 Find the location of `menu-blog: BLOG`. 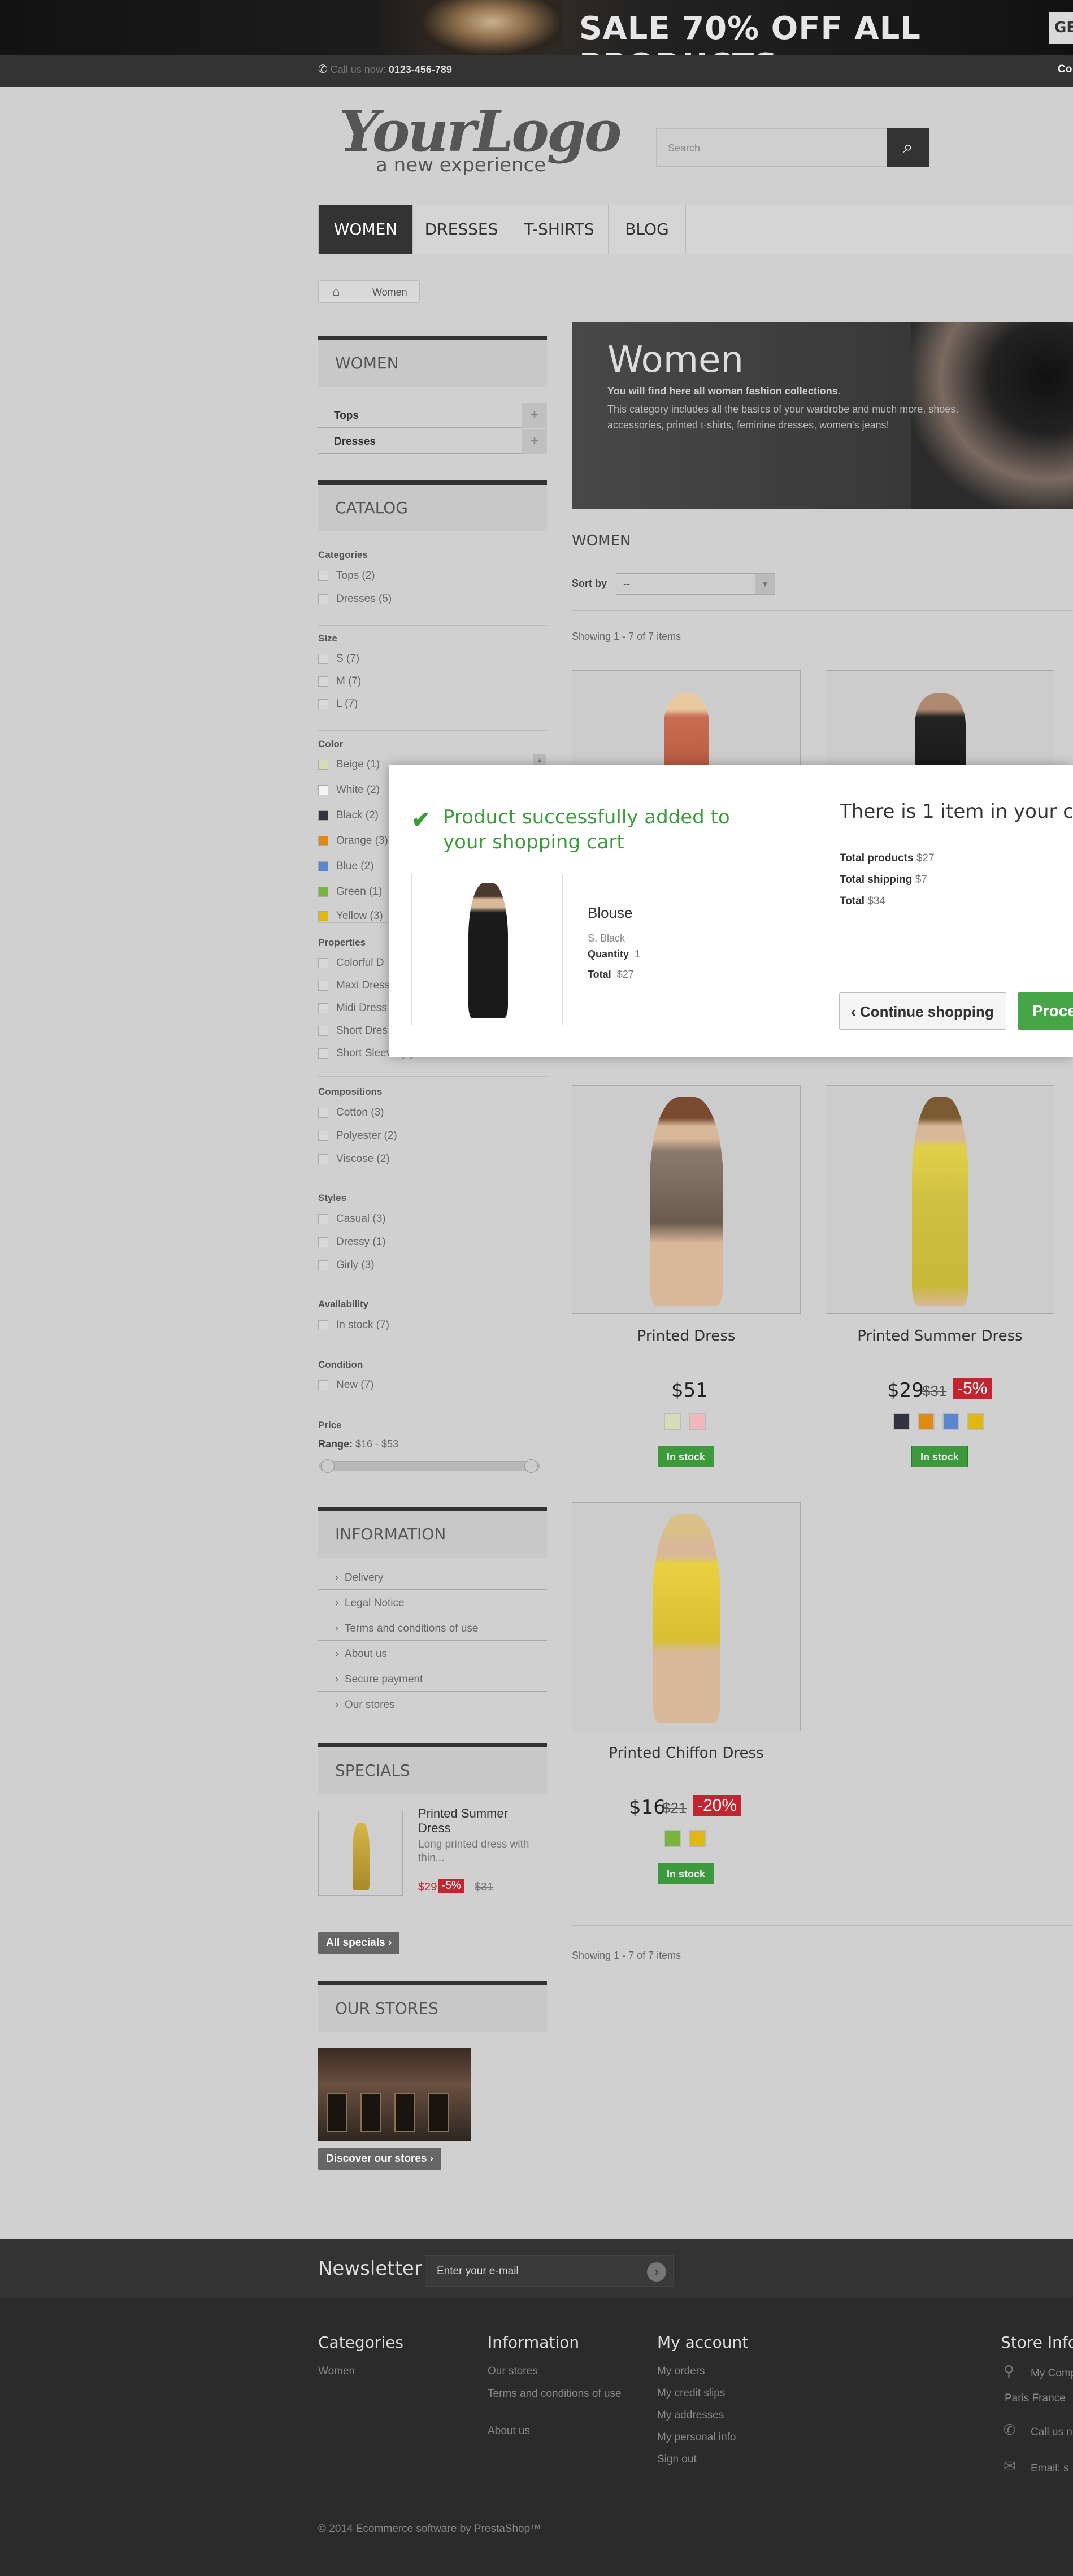

menu-blog: BLOG is located at coordinates (647, 229).